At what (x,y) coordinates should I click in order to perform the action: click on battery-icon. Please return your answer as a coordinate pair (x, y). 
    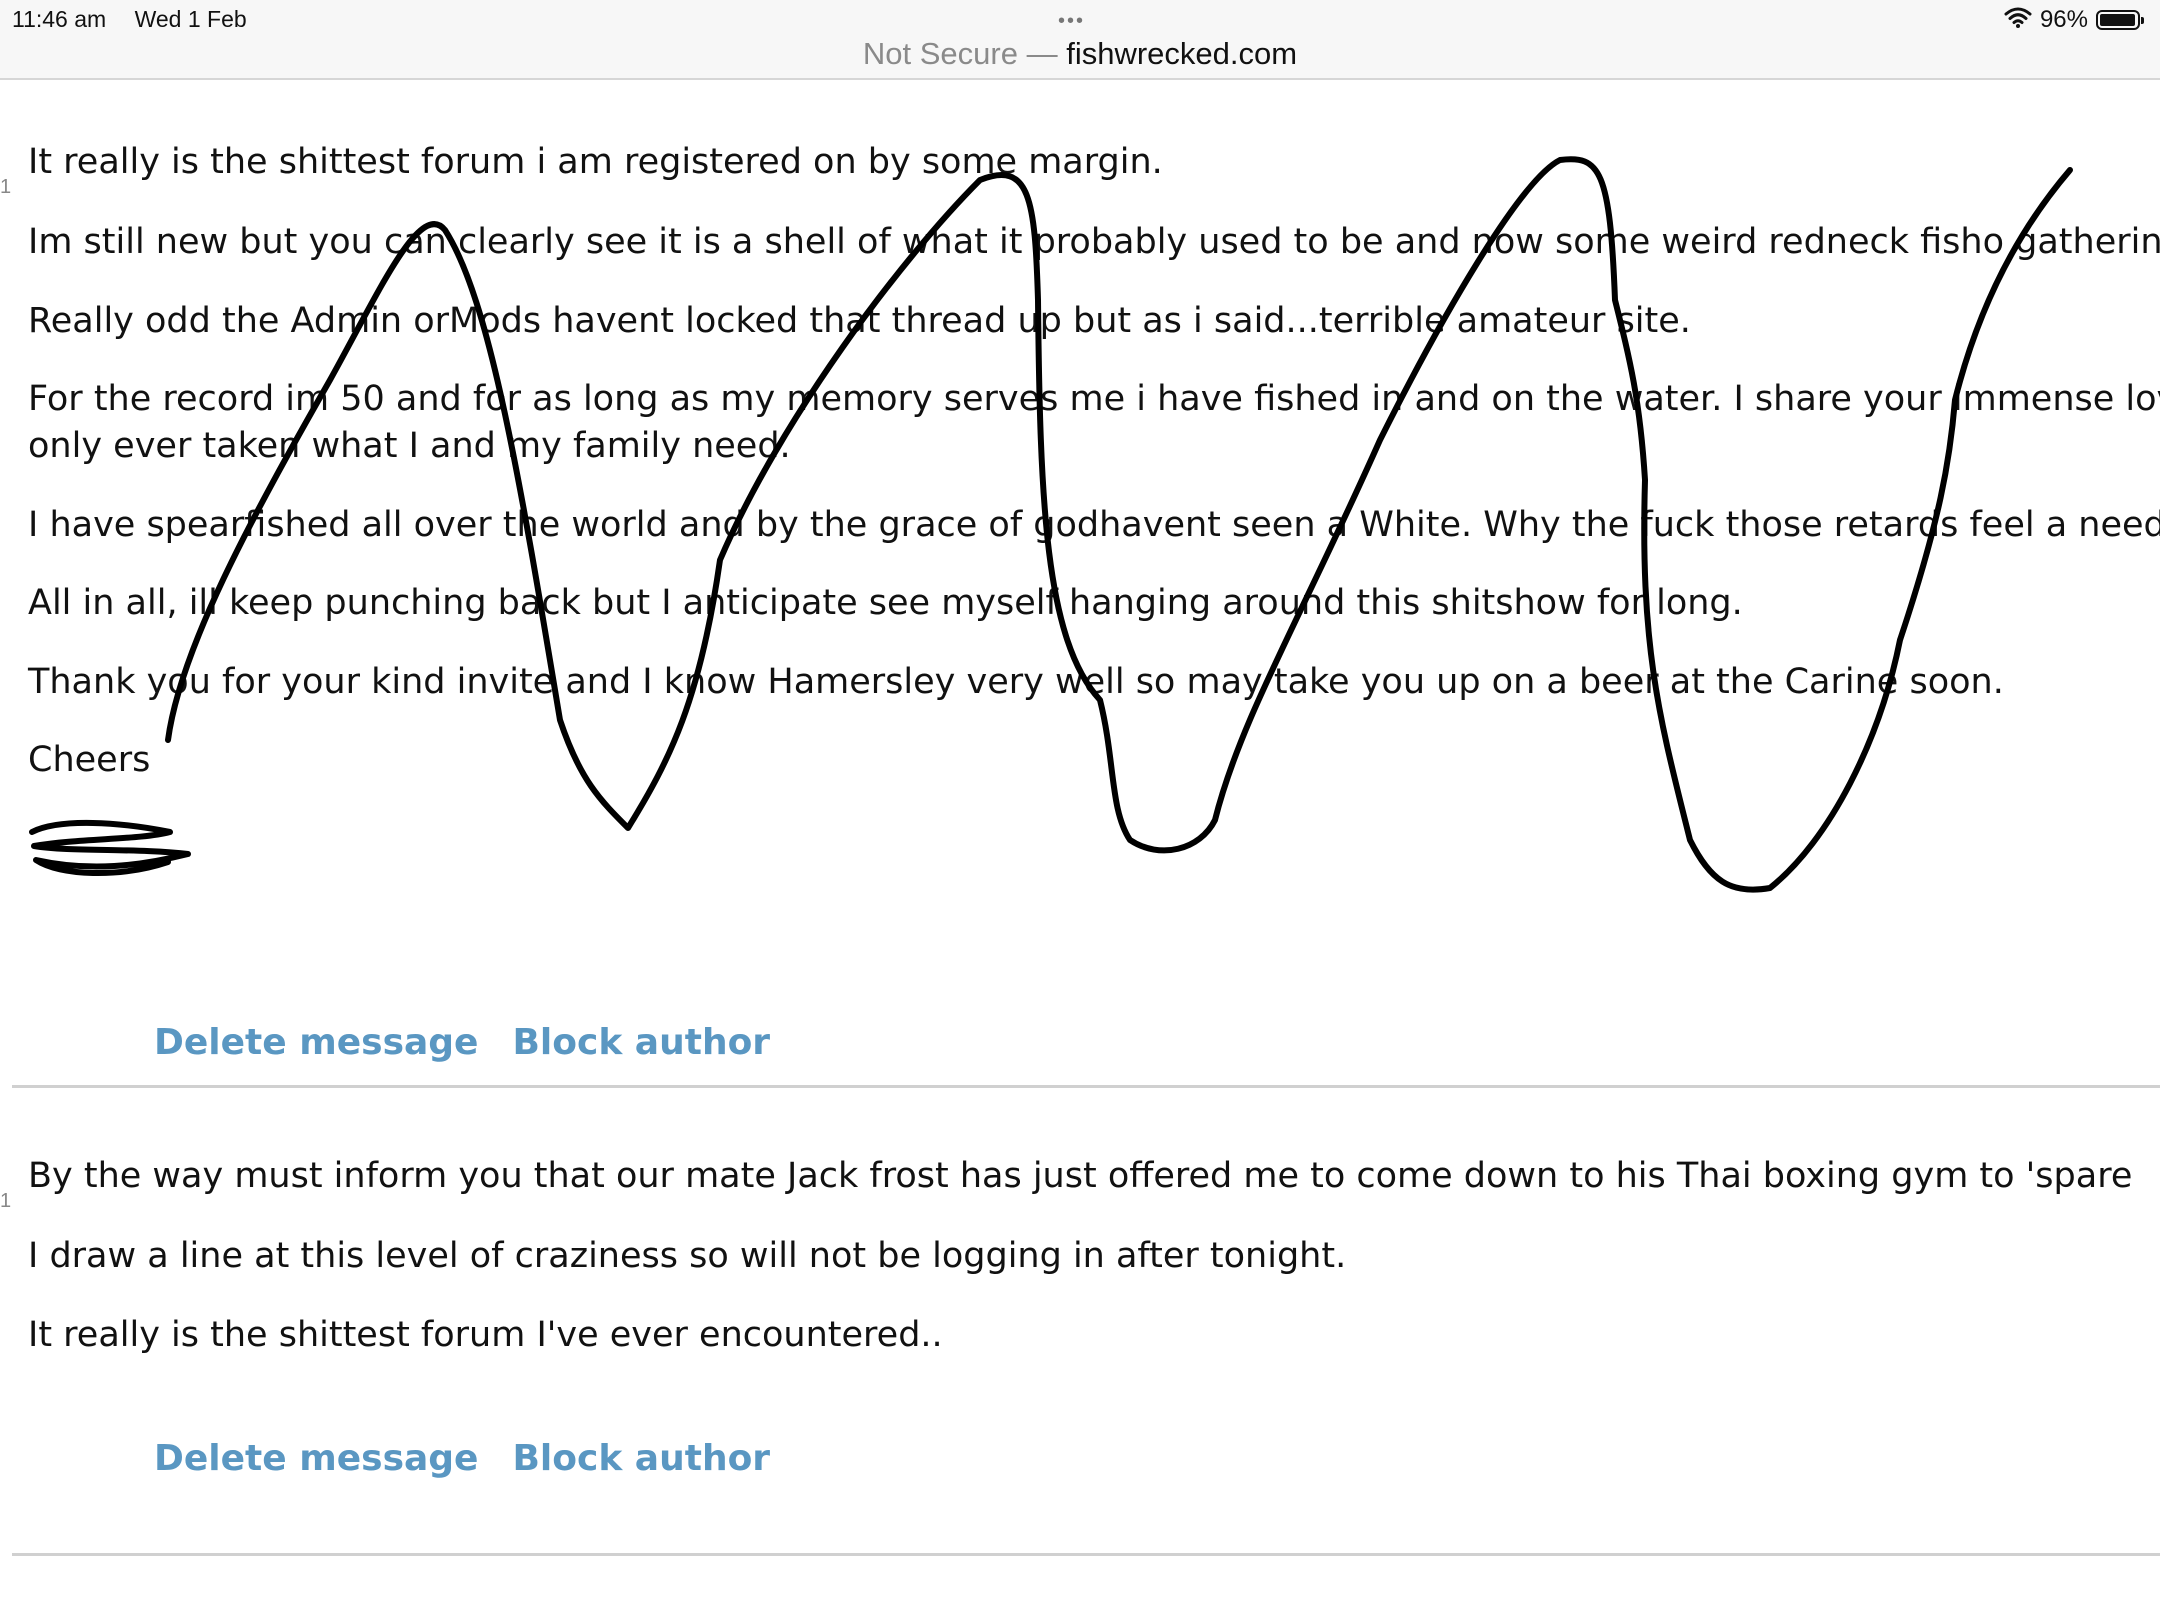
    Looking at the image, I should click on (2120, 20).